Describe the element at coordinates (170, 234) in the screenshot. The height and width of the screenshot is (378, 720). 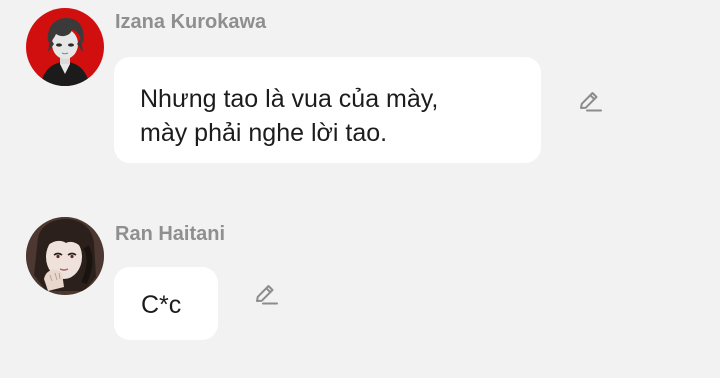
I see `sender-name: Ran Haitani` at that location.